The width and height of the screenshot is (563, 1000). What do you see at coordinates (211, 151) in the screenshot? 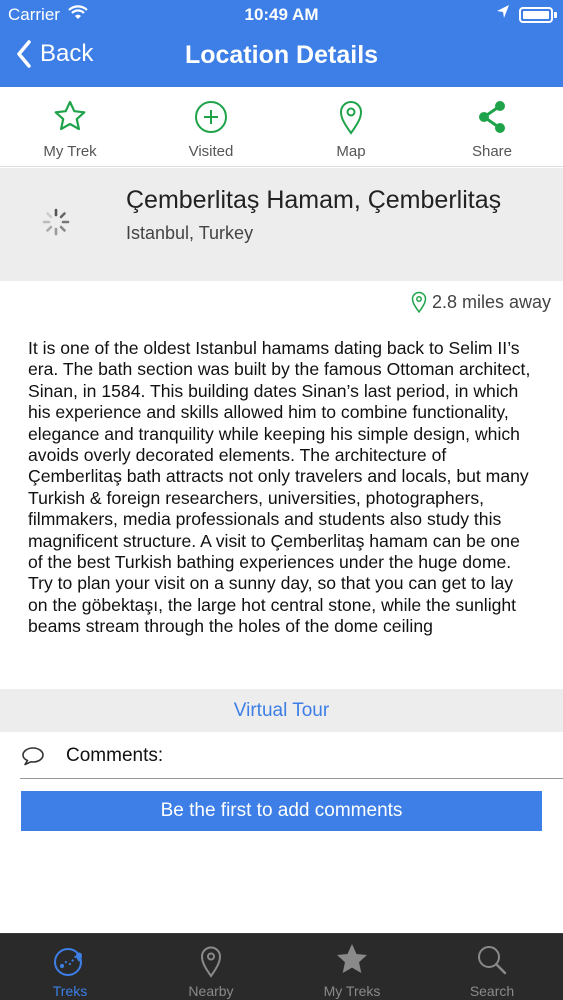
I see `visited-label: Visited` at bounding box center [211, 151].